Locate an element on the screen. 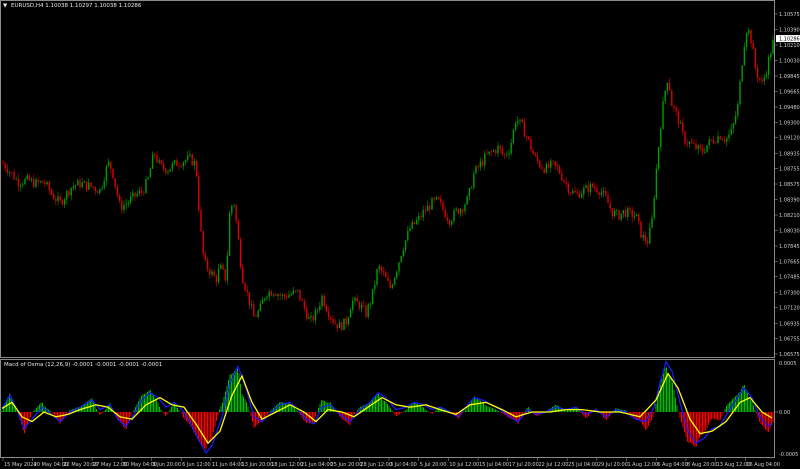  price-tick-label: 1.07300 is located at coordinates (789, 293).